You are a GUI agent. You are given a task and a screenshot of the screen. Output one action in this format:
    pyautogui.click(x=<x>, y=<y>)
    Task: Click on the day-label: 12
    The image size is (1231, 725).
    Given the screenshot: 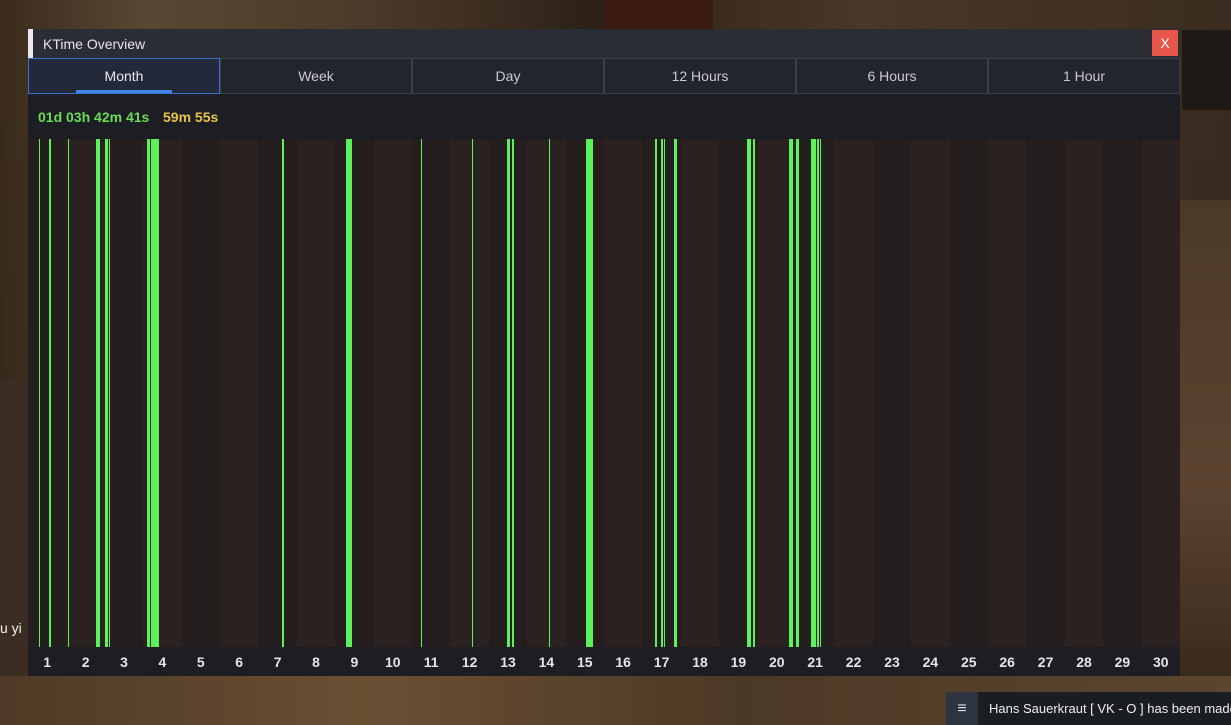 What is the action you would take?
    pyautogui.click(x=469, y=662)
    